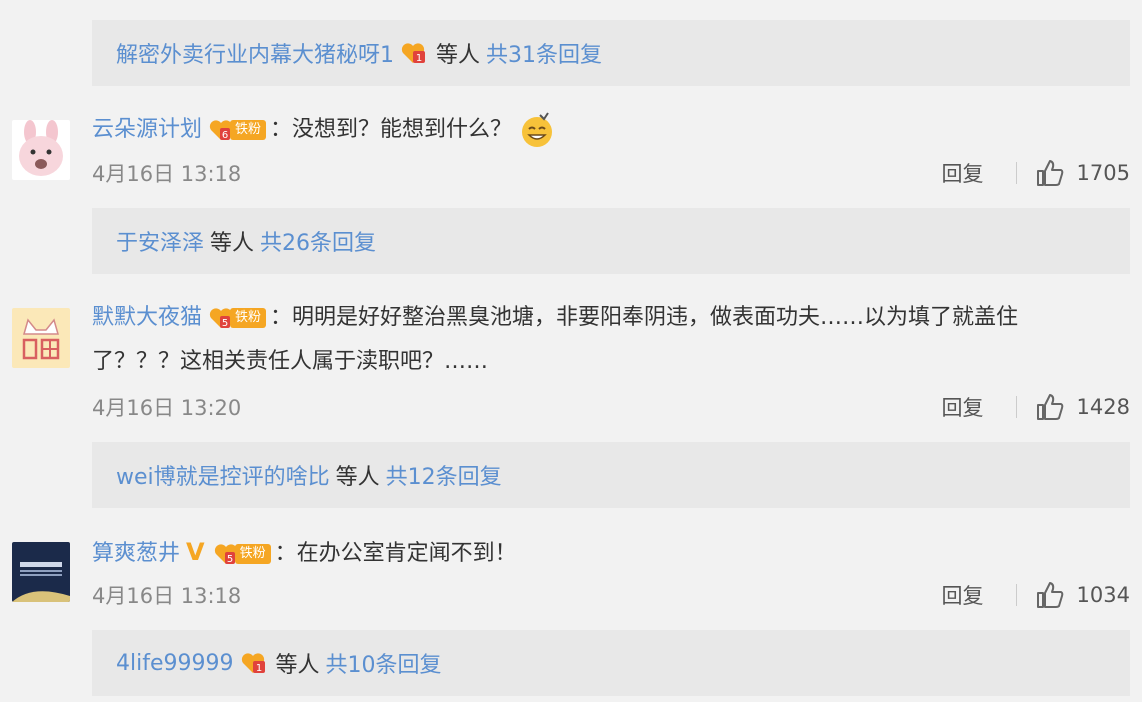  What do you see at coordinates (444, 475) in the screenshot?
I see `reply-count-link: 共12条回复` at bounding box center [444, 475].